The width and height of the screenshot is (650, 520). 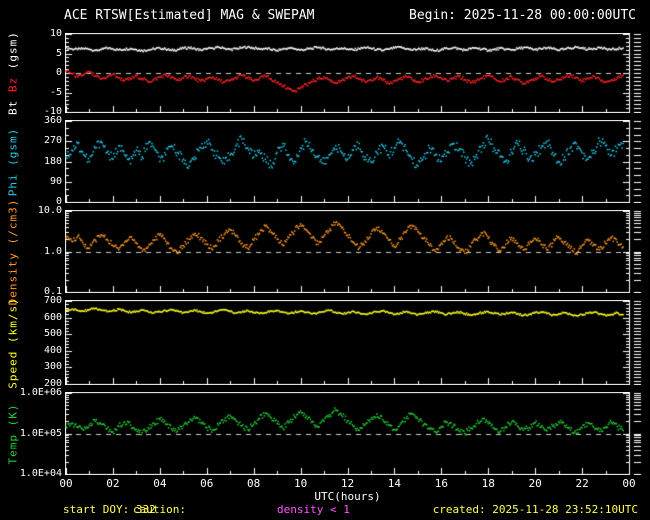 I want to click on footer-created-timestamp: created: 2025-11-28 23:52:10UTC, so click(x=535, y=509).